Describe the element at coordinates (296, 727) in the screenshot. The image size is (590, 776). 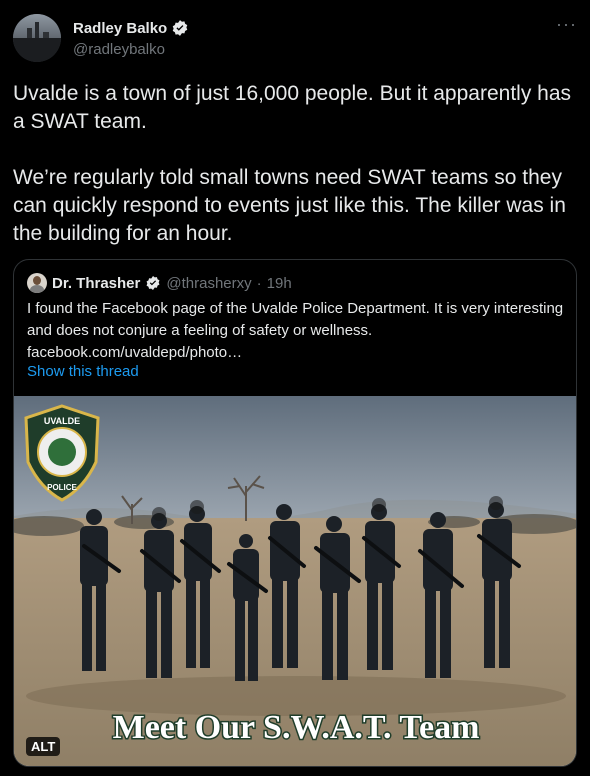
I see `photo-caption: Meet Our S.W.A.T. Team` at that location.